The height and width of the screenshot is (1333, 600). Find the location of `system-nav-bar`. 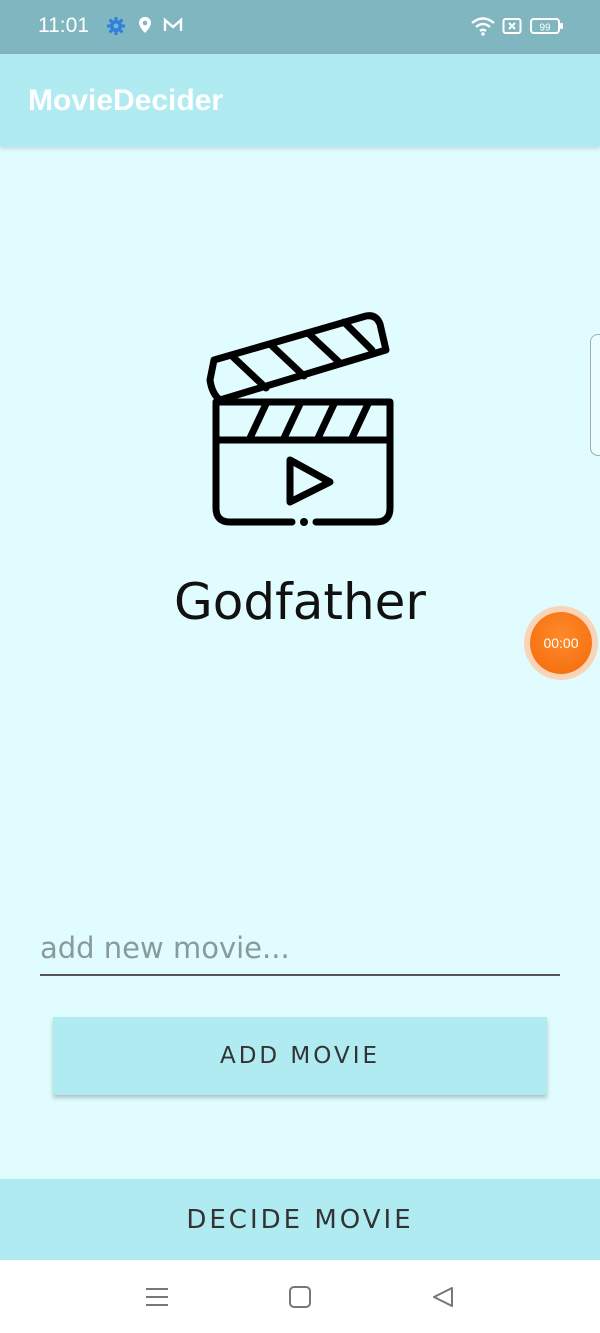

system-nav-bar is located at coordinates (300, 1296).